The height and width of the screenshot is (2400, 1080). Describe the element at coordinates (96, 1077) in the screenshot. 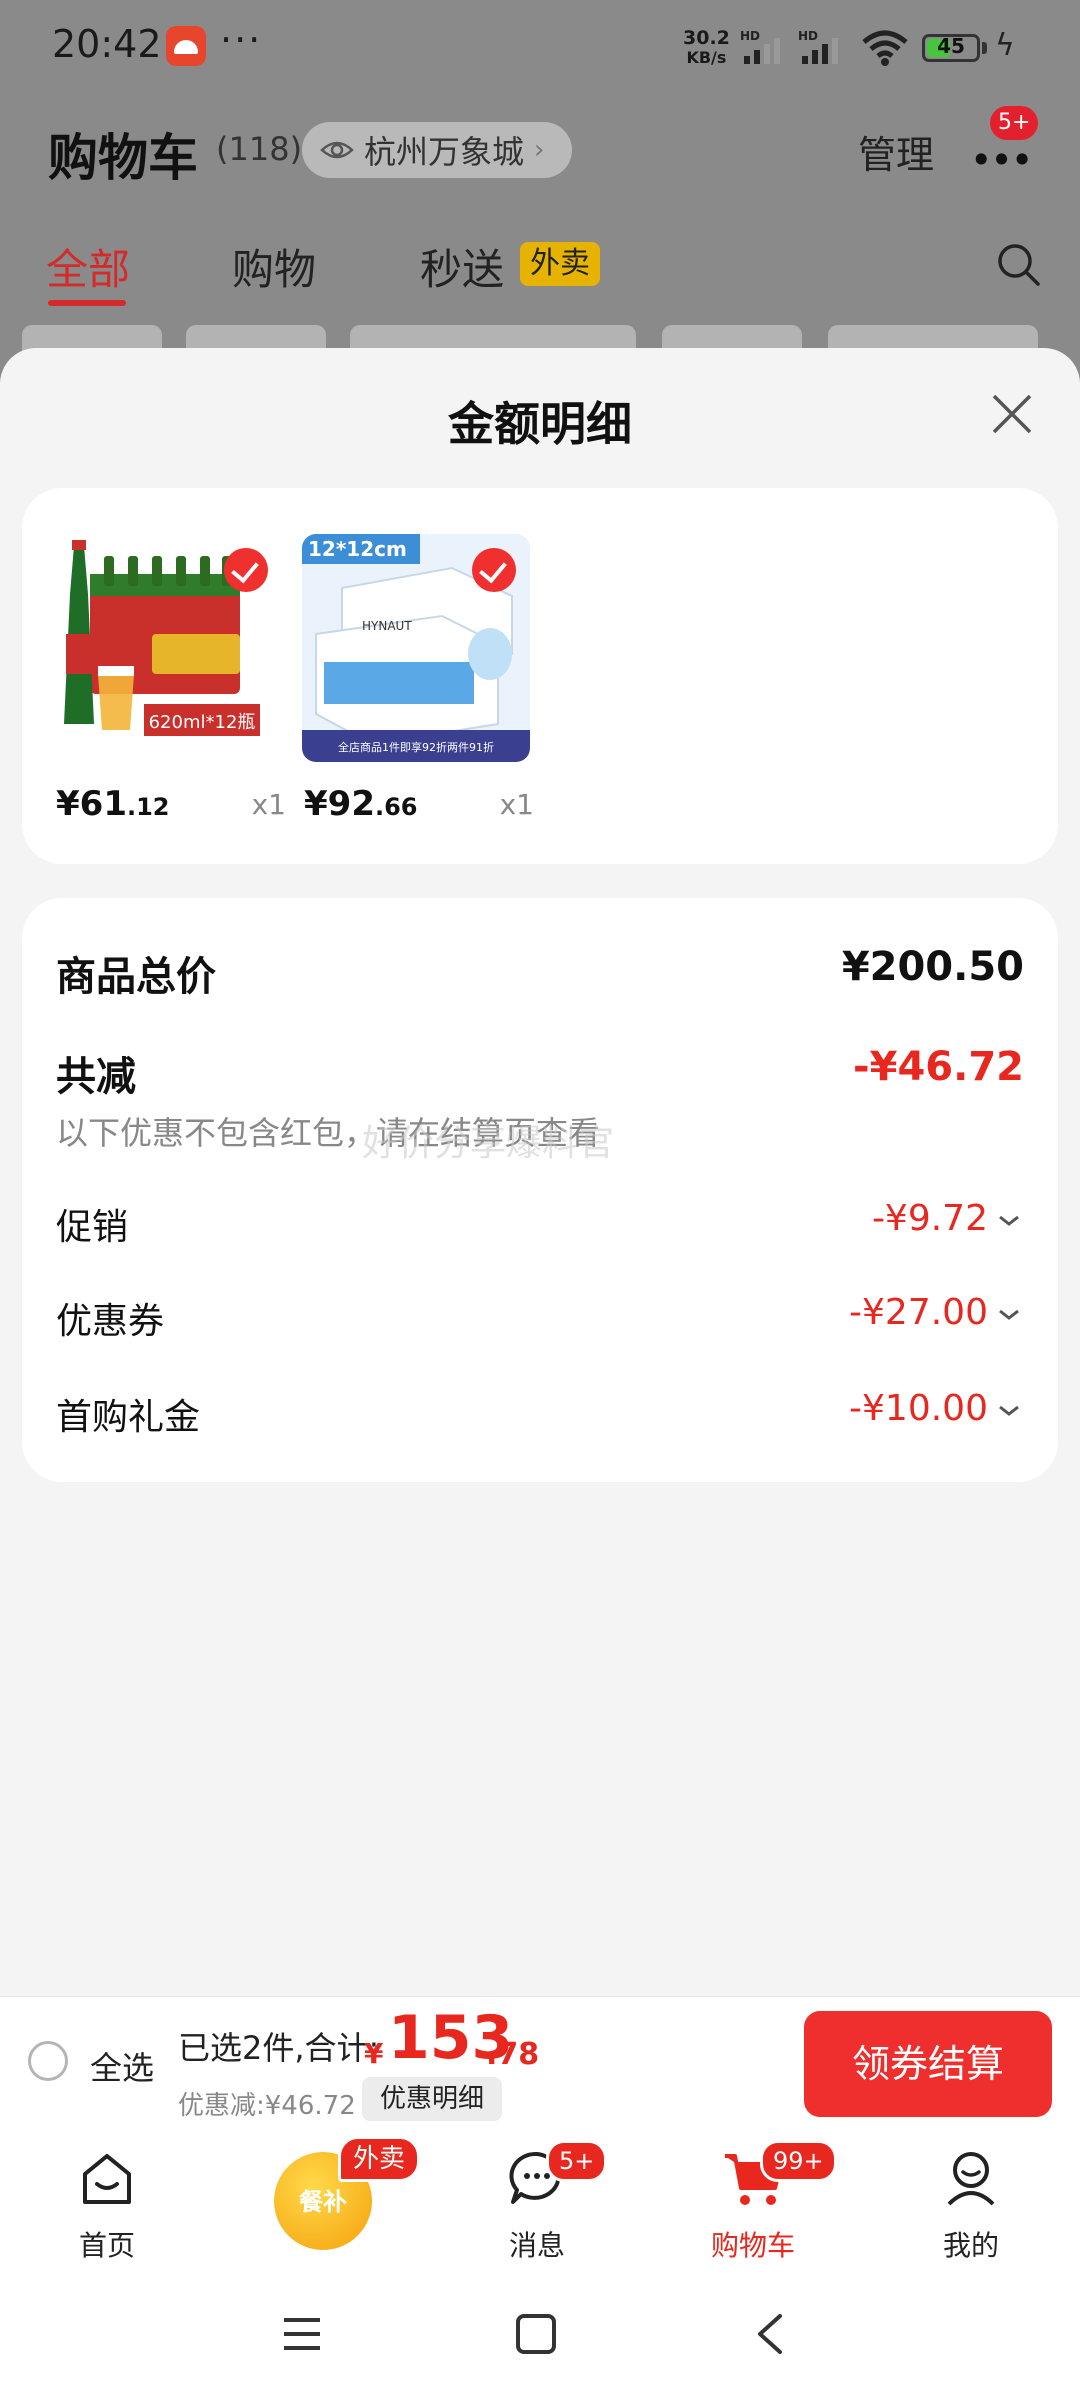

I see `reduction-label: 共减` at that location.